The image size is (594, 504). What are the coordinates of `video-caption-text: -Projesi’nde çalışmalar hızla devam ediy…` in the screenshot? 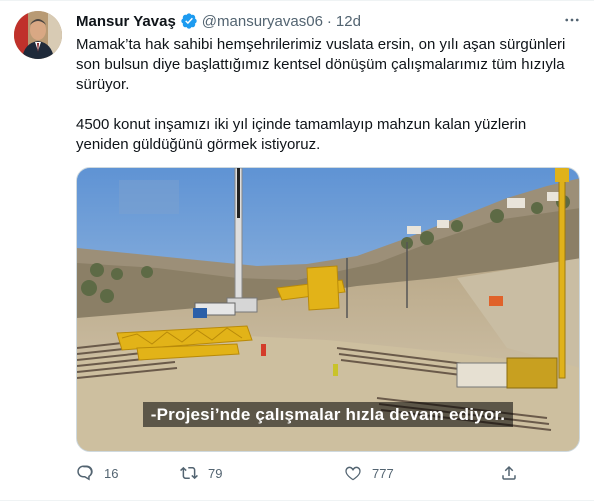 It's located at (328, 414).